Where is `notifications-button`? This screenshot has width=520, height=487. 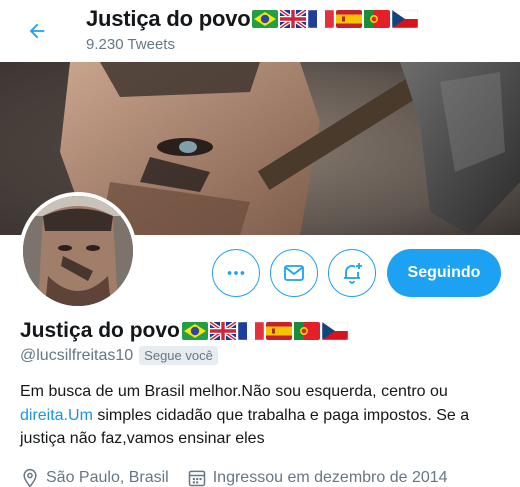 notifications-button is located at coordinates (352, 273).